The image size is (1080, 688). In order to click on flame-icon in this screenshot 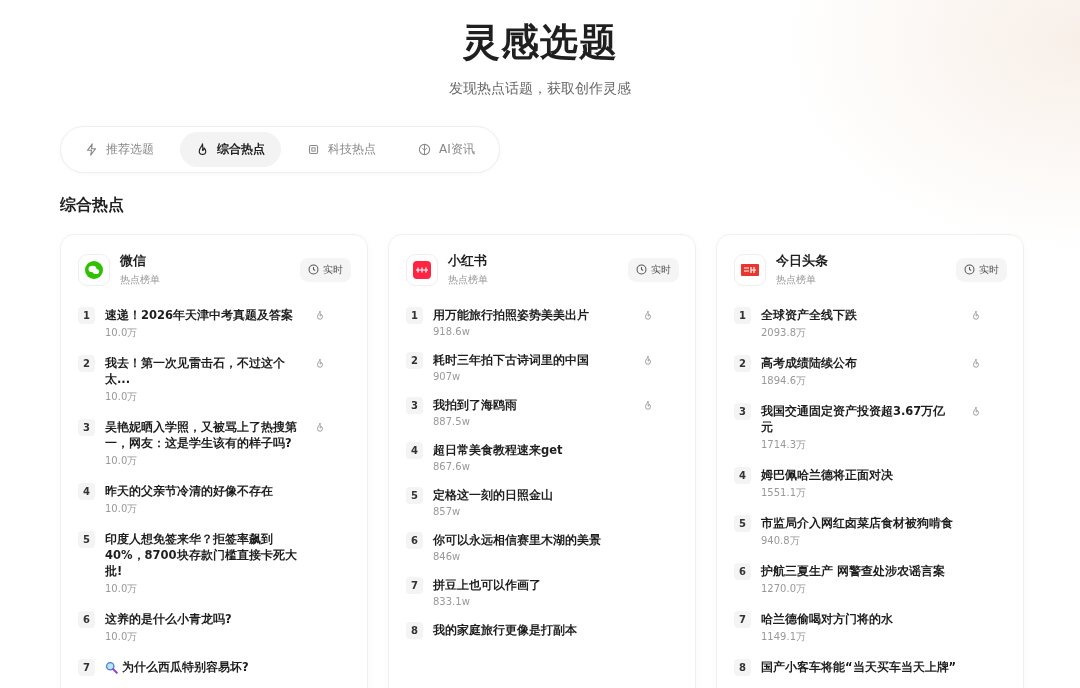, I will do `click(202, 149)`.